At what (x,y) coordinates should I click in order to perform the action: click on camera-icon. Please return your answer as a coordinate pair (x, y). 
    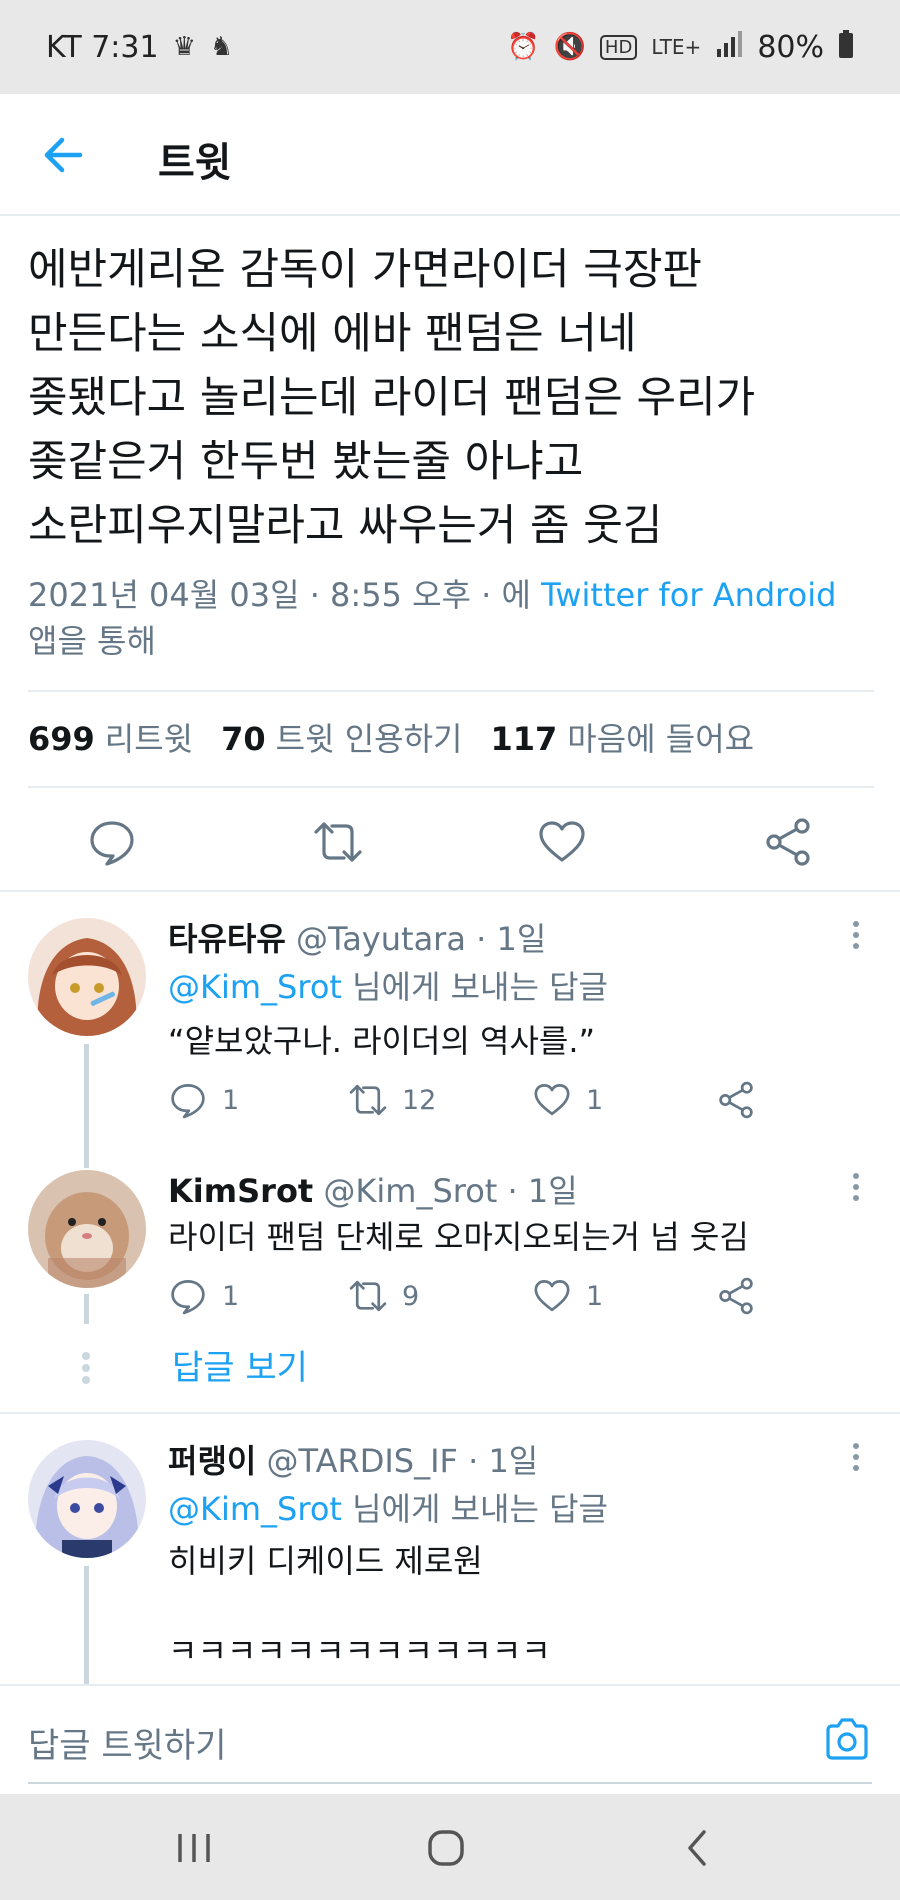
    Looking at the image, I should click on (847, 1739).